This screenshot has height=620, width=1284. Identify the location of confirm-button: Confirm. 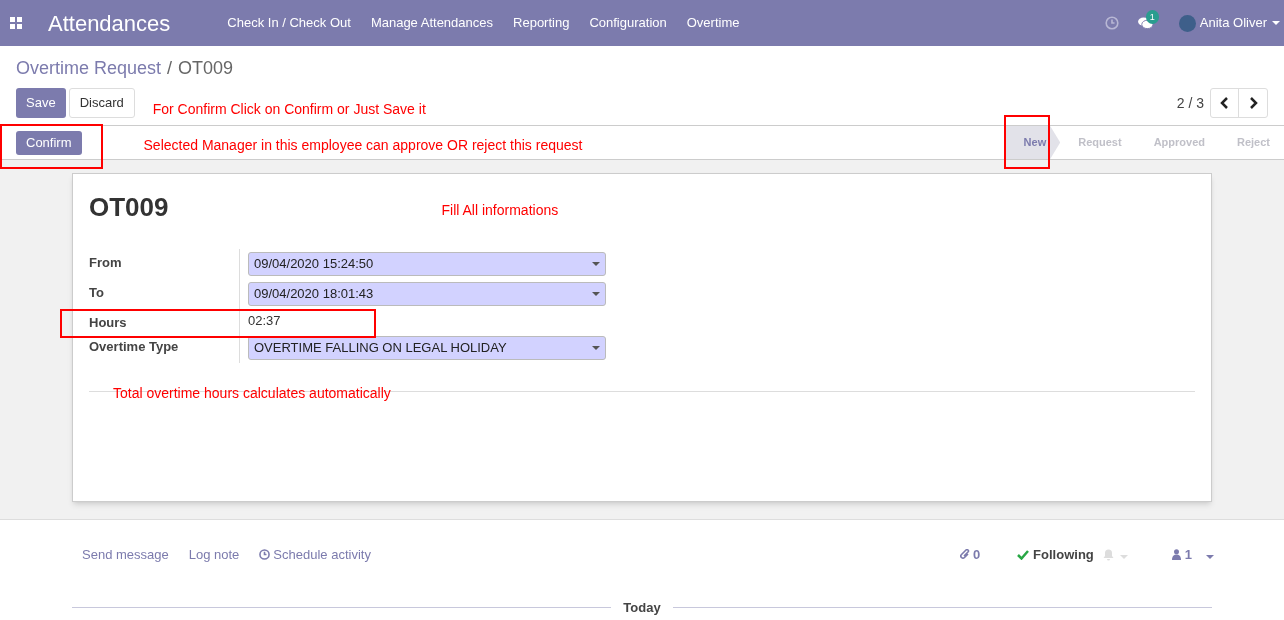
(49, 142).